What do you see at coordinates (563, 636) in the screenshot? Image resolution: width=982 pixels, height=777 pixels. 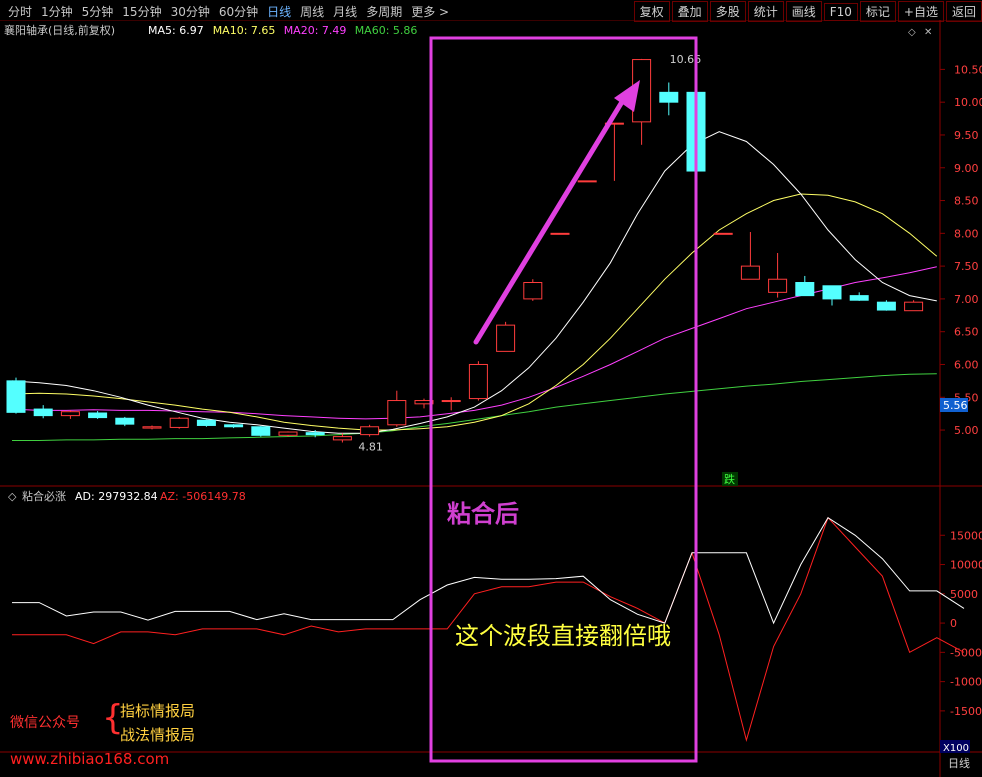 I see `box-caption: 这个波段直接翻倍哦` at bounding box center [563, 636].